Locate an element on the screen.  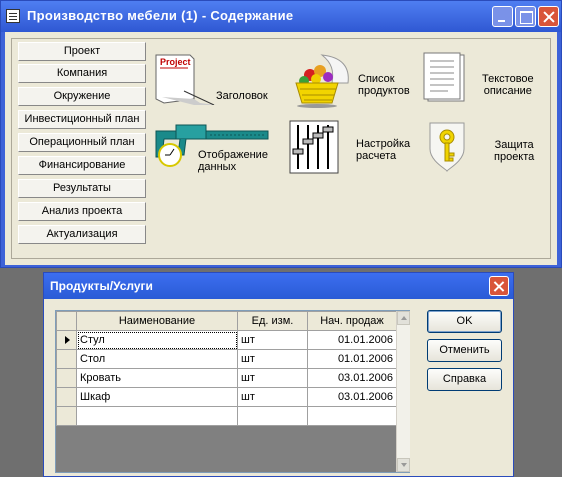
app-list-icon is located at coordinates (13, 16).